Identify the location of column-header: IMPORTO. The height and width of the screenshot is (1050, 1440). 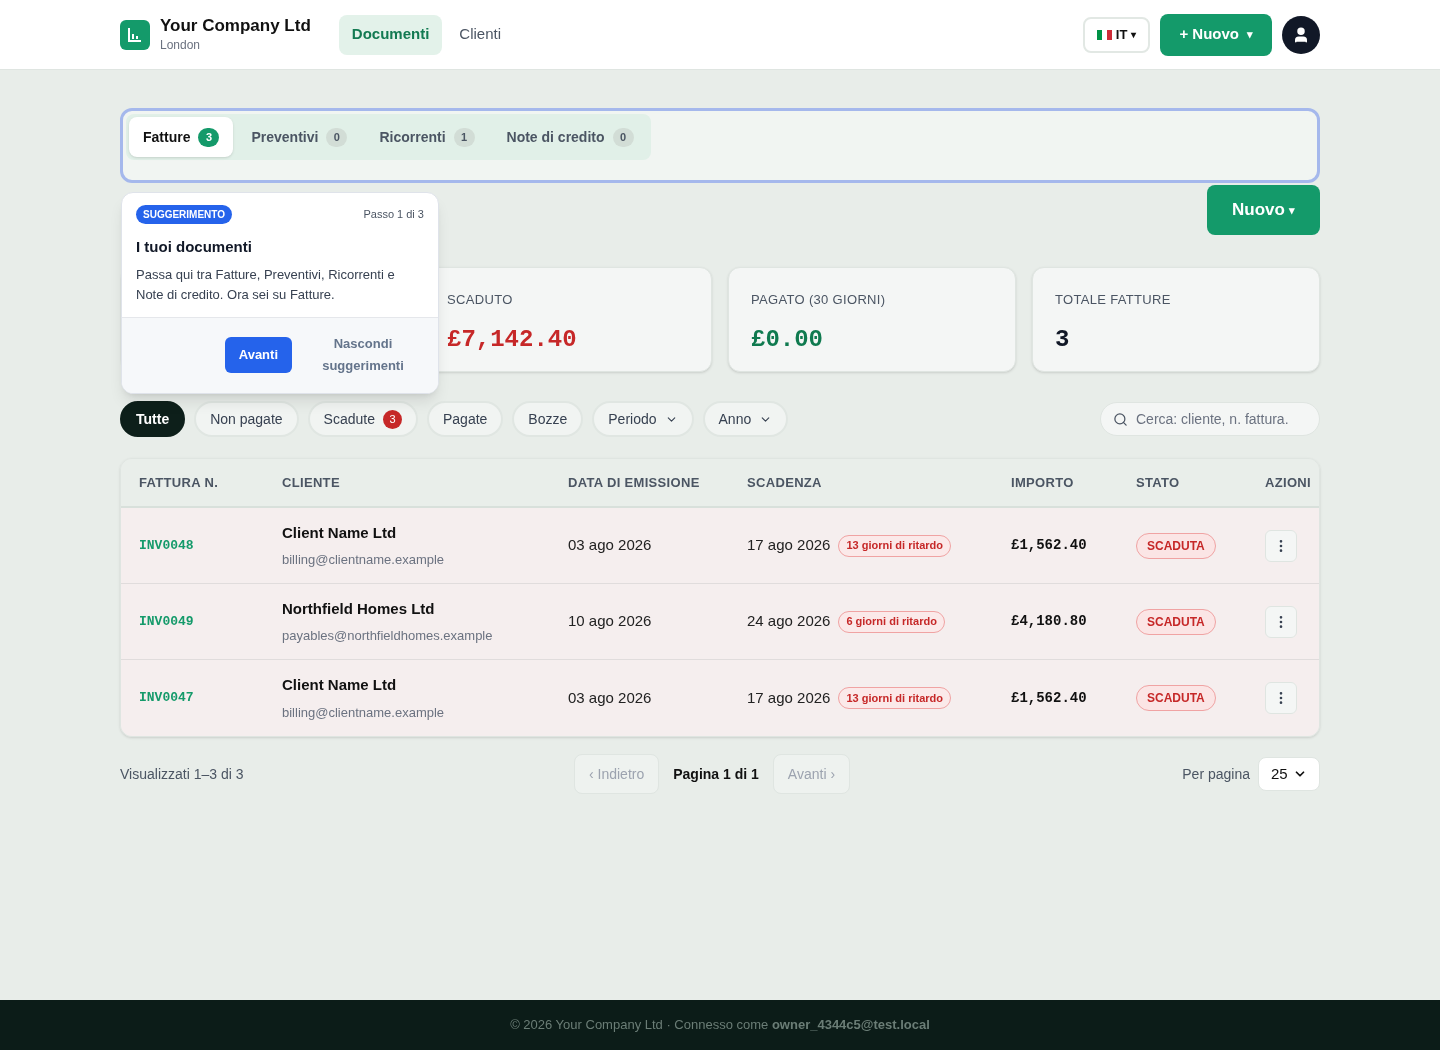
(1043, 482).